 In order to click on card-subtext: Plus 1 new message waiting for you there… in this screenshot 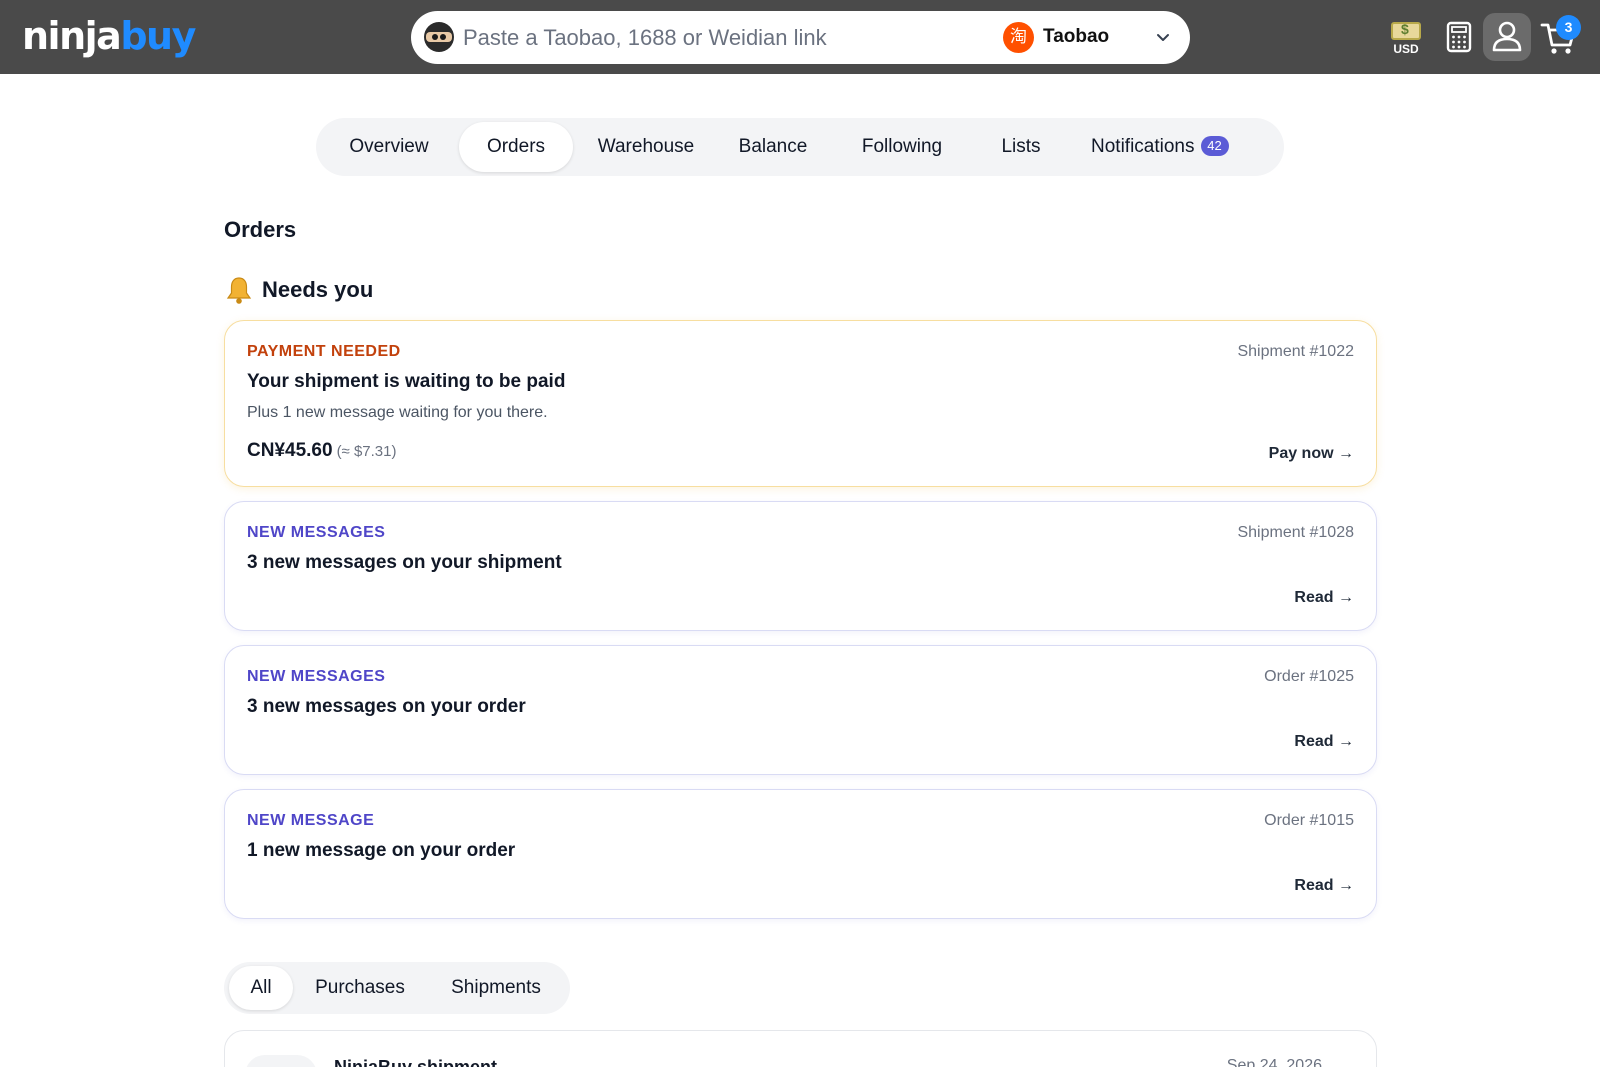, I will do `click(397, 412)`.